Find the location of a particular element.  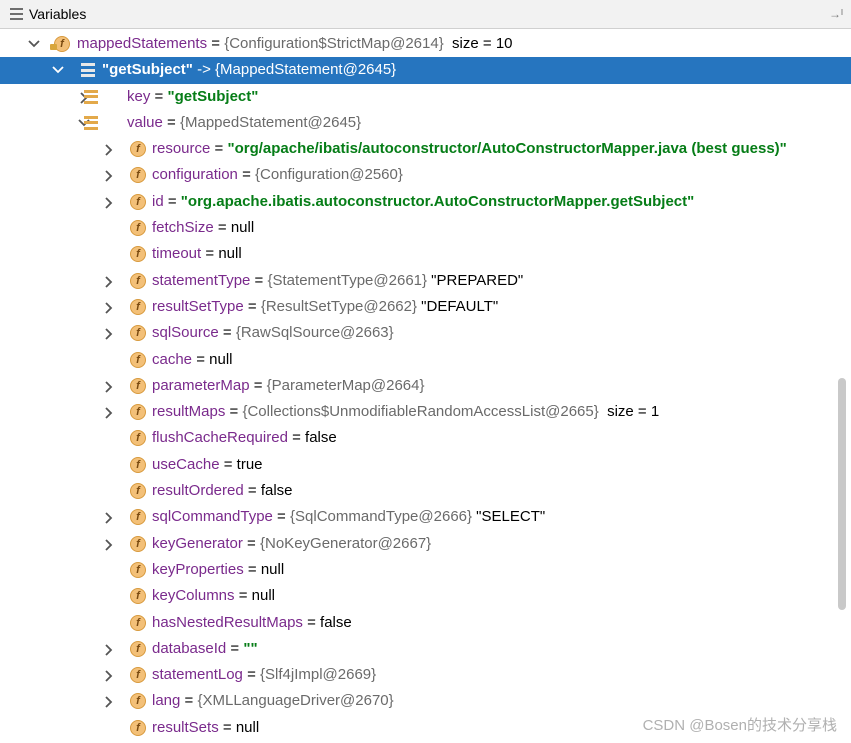

tree-row-keygenerator: f keyGenerator = {NoKeyGenerator@2667} is located at coordinates (425, 544).